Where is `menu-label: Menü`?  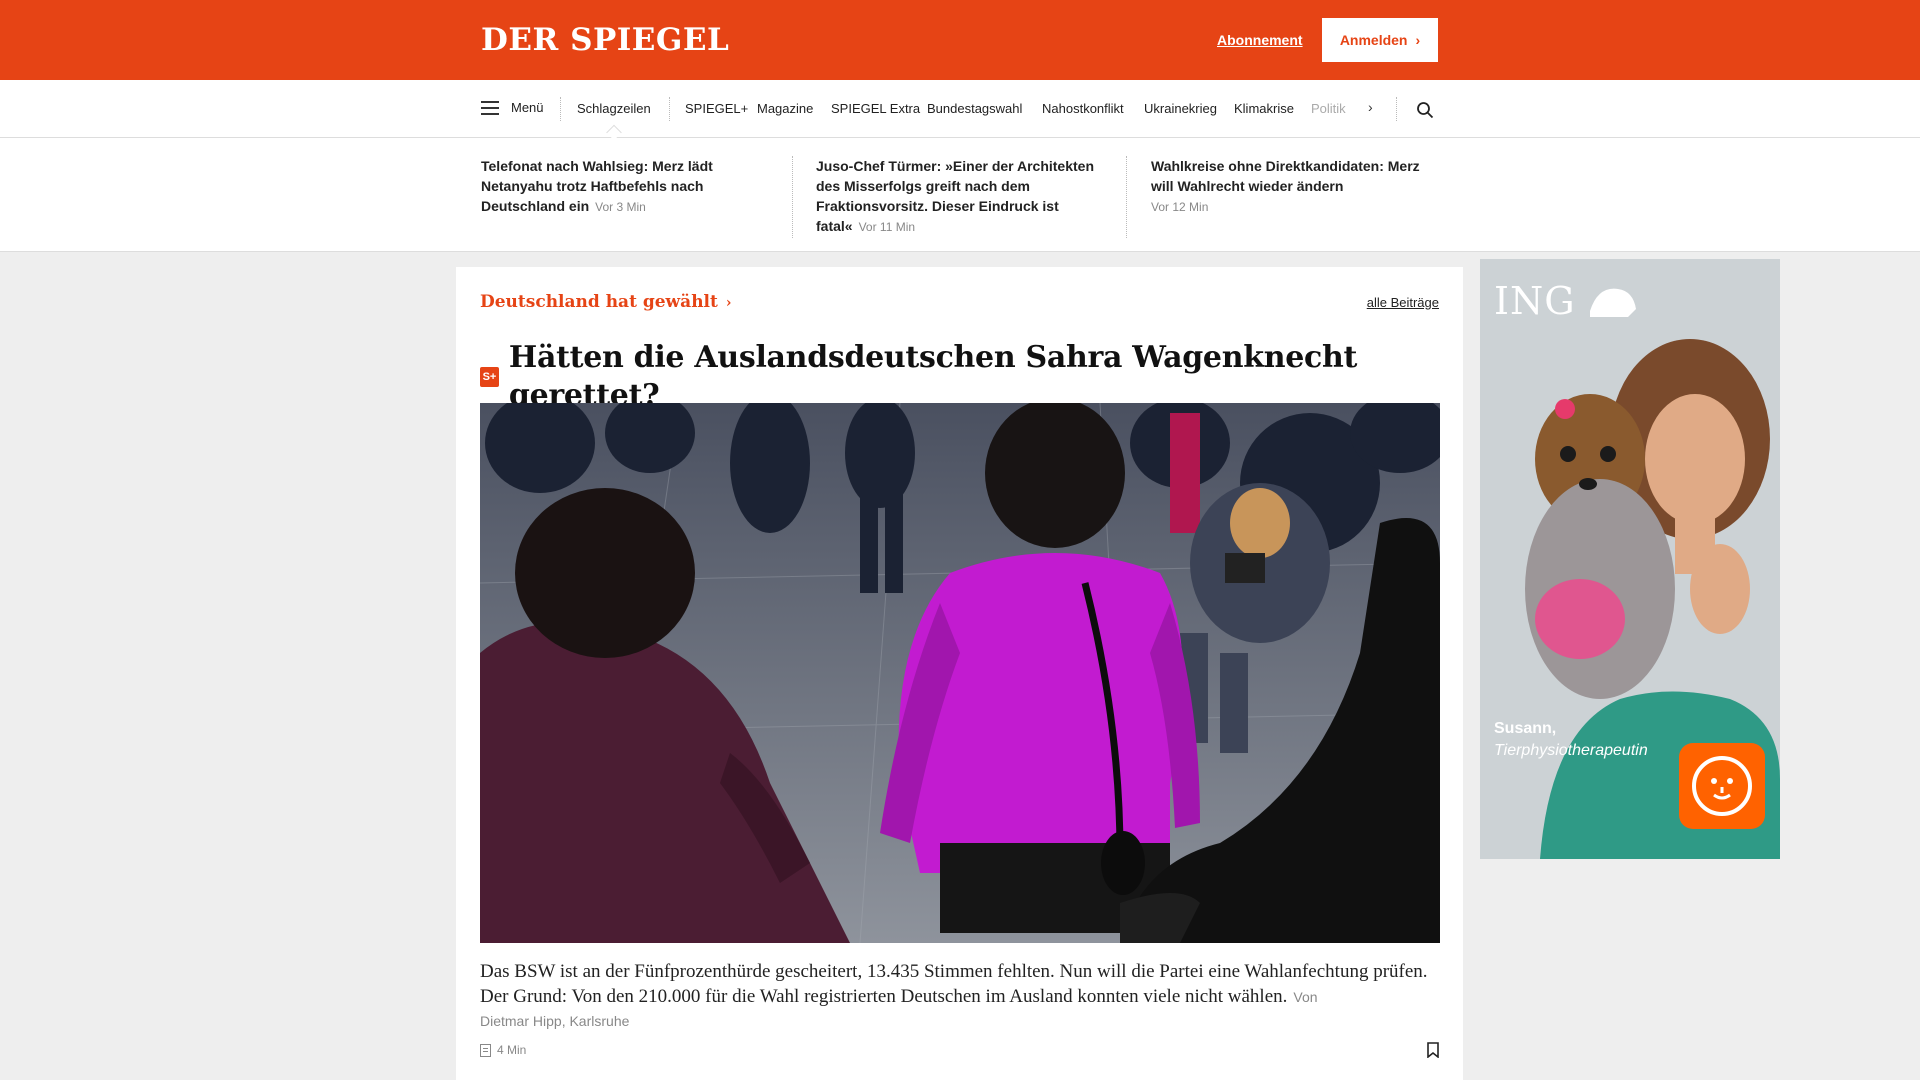
menu-label: Menü is located at coordinates (527, 107).